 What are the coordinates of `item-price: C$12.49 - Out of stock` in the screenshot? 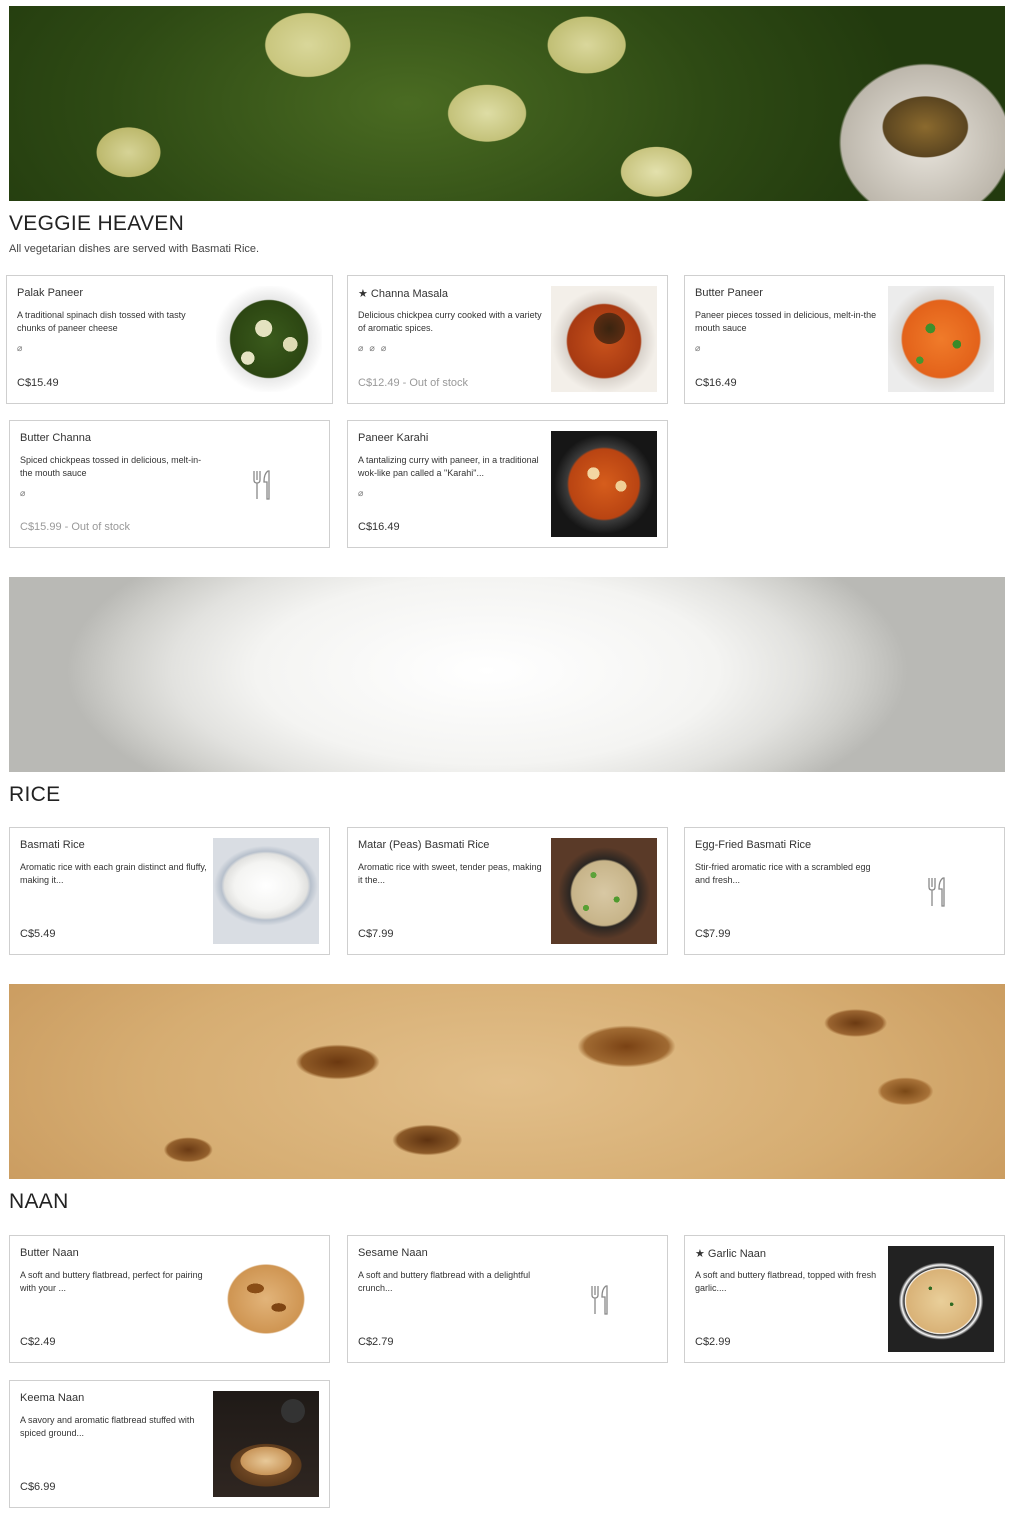 It's located at (413, 383).